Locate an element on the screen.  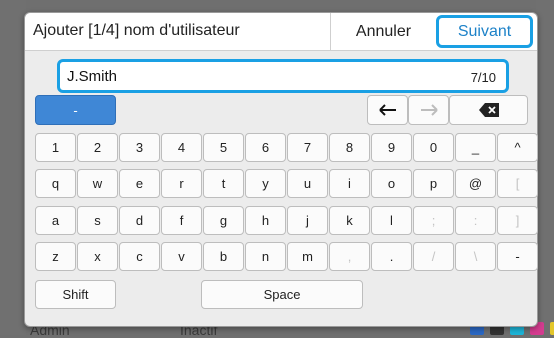
background-app-left is located at coordinates (13, 167).